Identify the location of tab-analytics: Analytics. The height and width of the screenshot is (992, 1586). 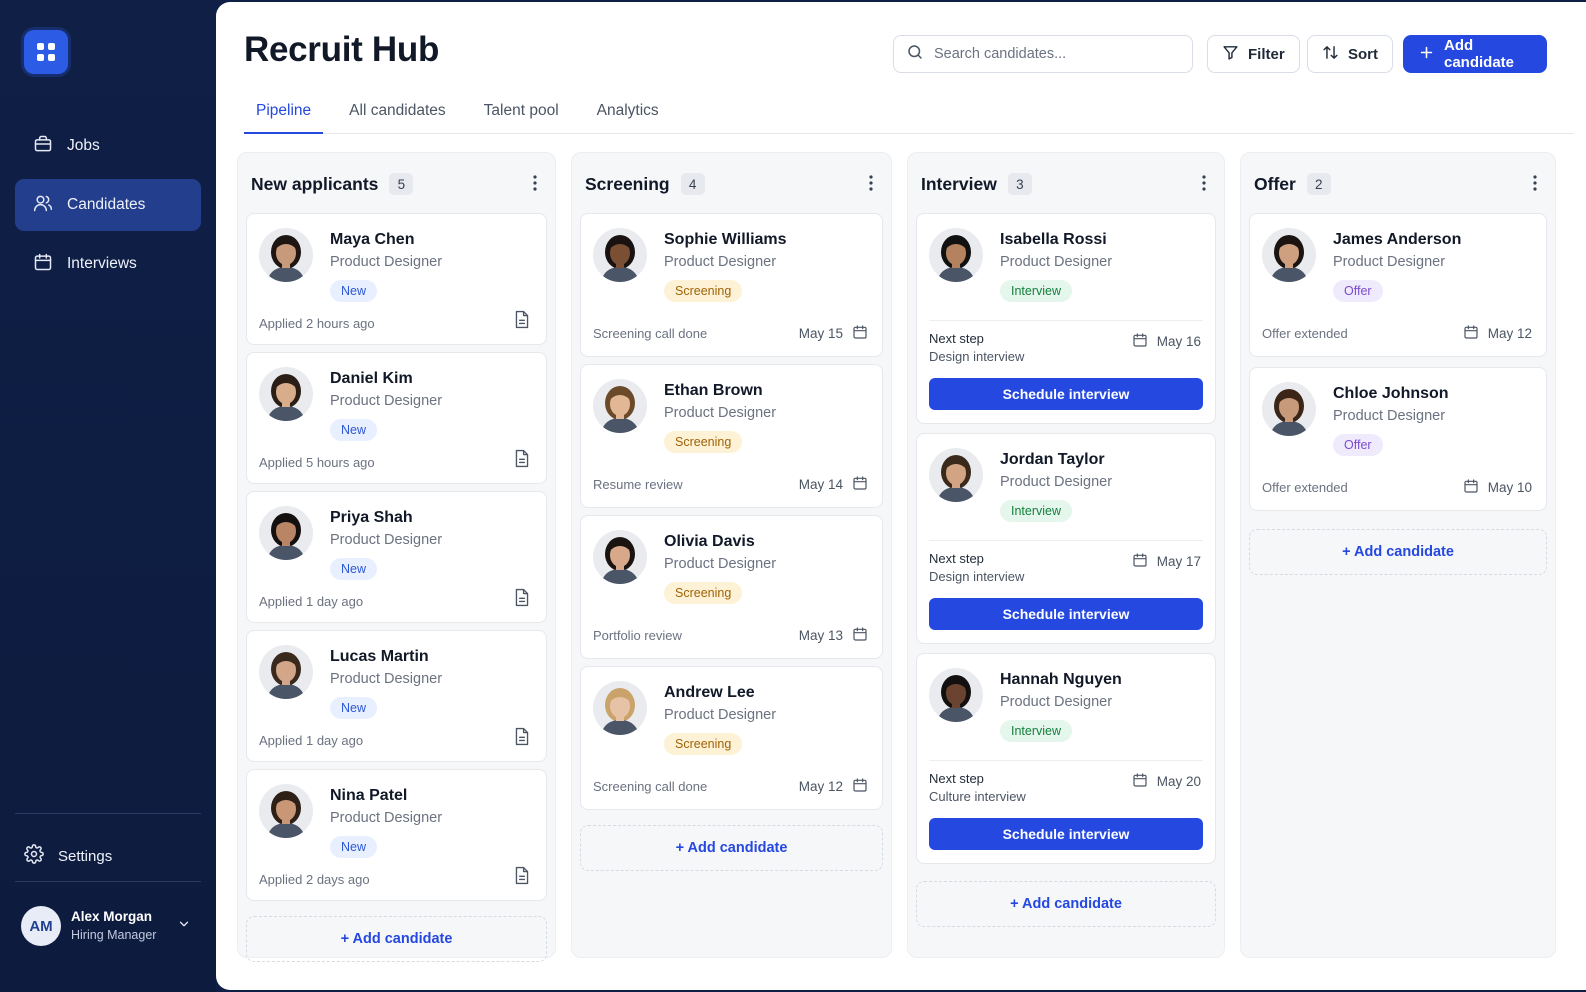
(628, 114).